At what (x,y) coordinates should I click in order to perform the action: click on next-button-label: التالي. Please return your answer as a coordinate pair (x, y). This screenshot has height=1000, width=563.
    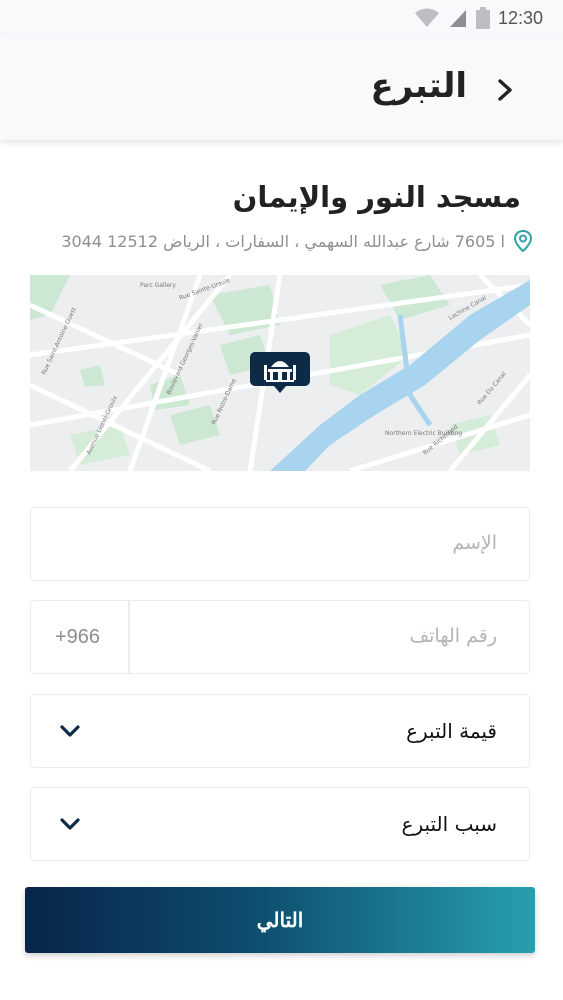
    Looking at the image, I should click on (280, 920).